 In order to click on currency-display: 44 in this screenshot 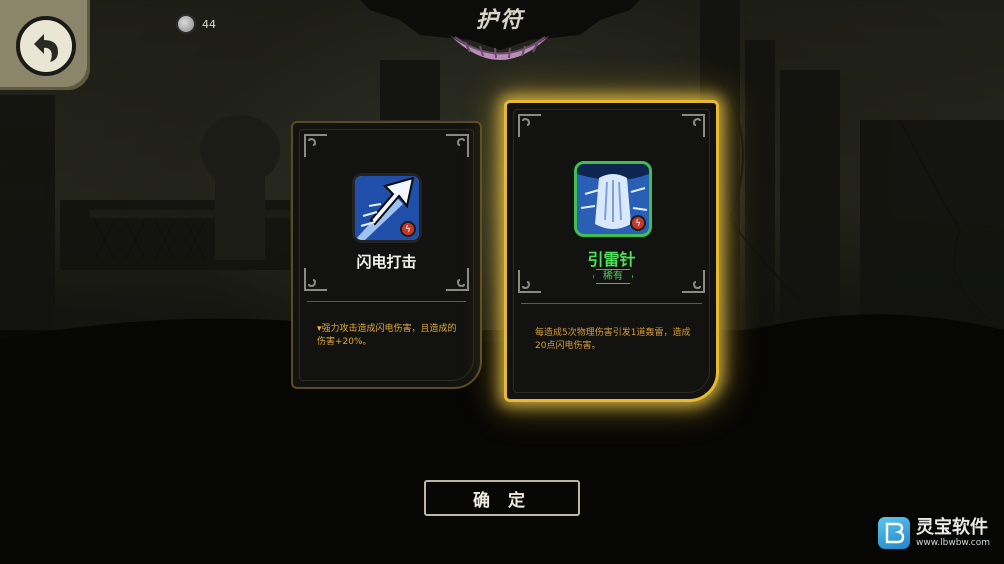, I will do `click(196, 24)`.